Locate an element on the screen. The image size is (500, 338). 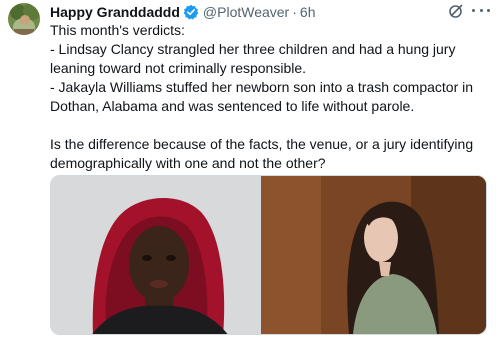
author-handle: @PlotWeaver is located at coordinates (246, 12).